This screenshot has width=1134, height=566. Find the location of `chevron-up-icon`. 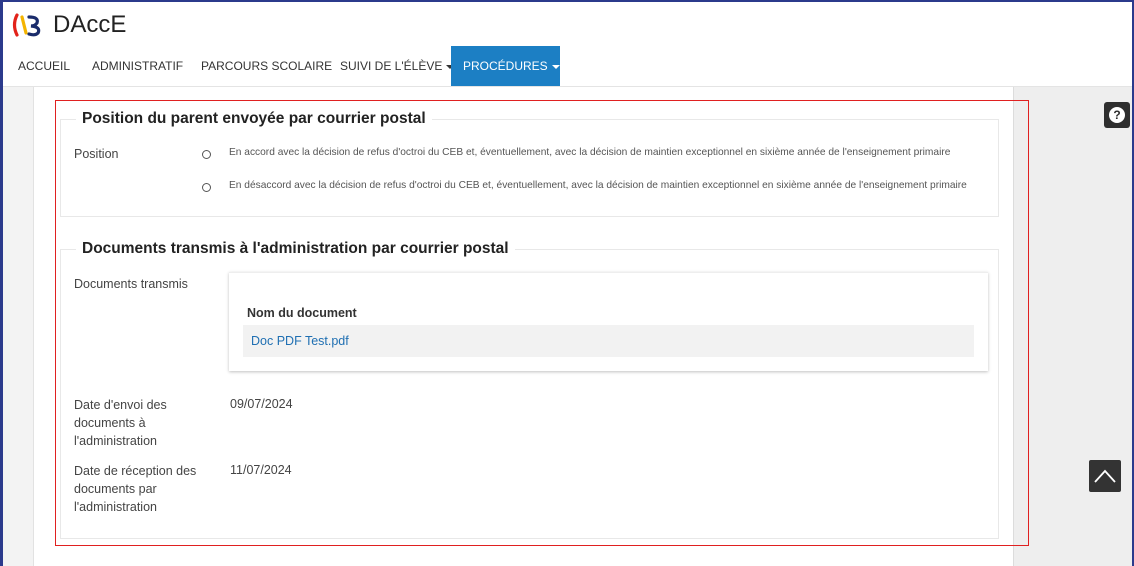

chevron-up-icon is located at coordinates (1105, 476).